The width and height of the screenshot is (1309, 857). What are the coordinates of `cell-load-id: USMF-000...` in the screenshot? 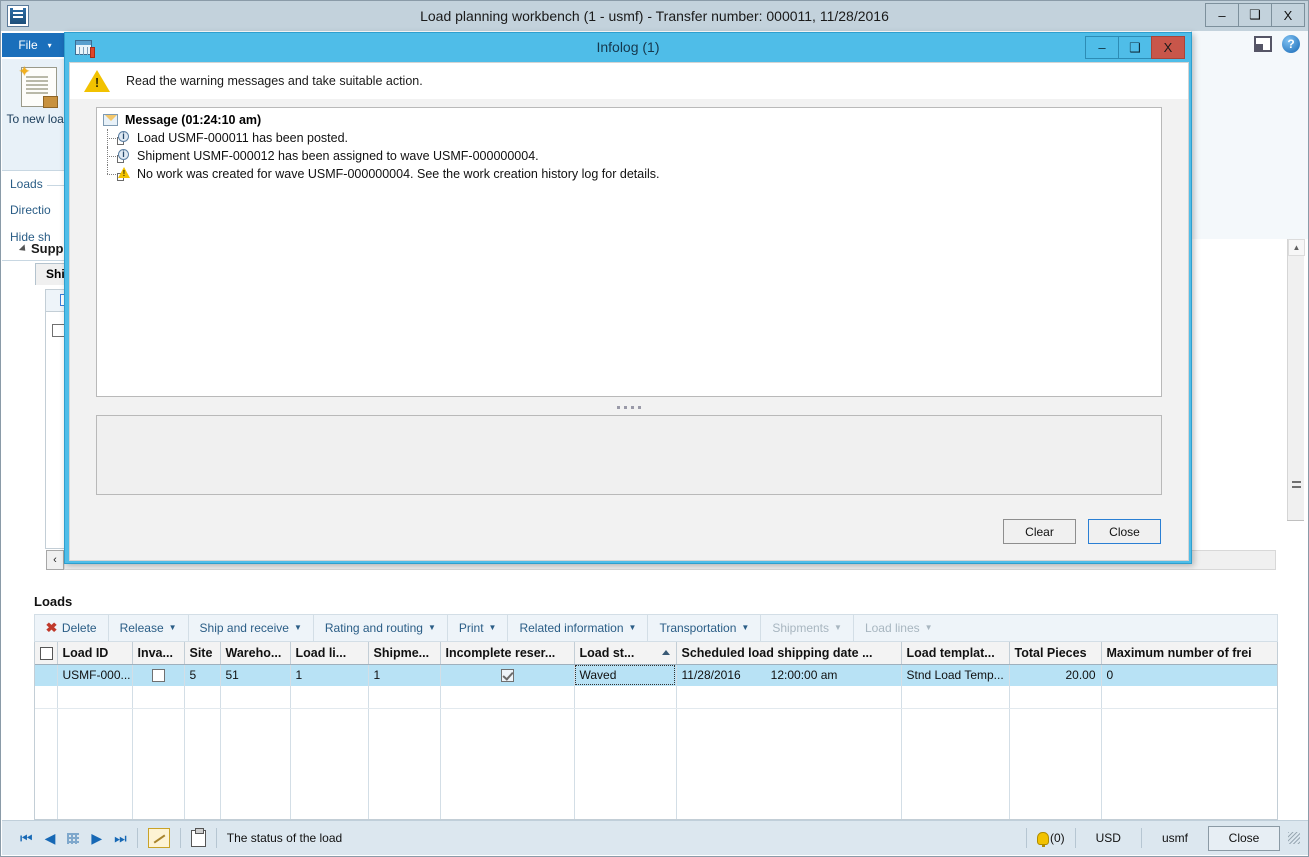 It's located at (95, 675).